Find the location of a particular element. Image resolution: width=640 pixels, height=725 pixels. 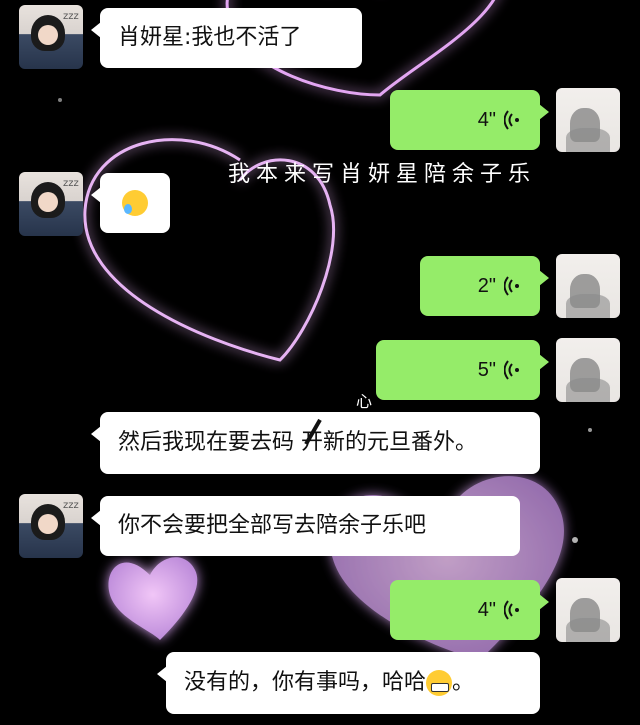

struck-text: 开新 is located at coordinates (323, 443).